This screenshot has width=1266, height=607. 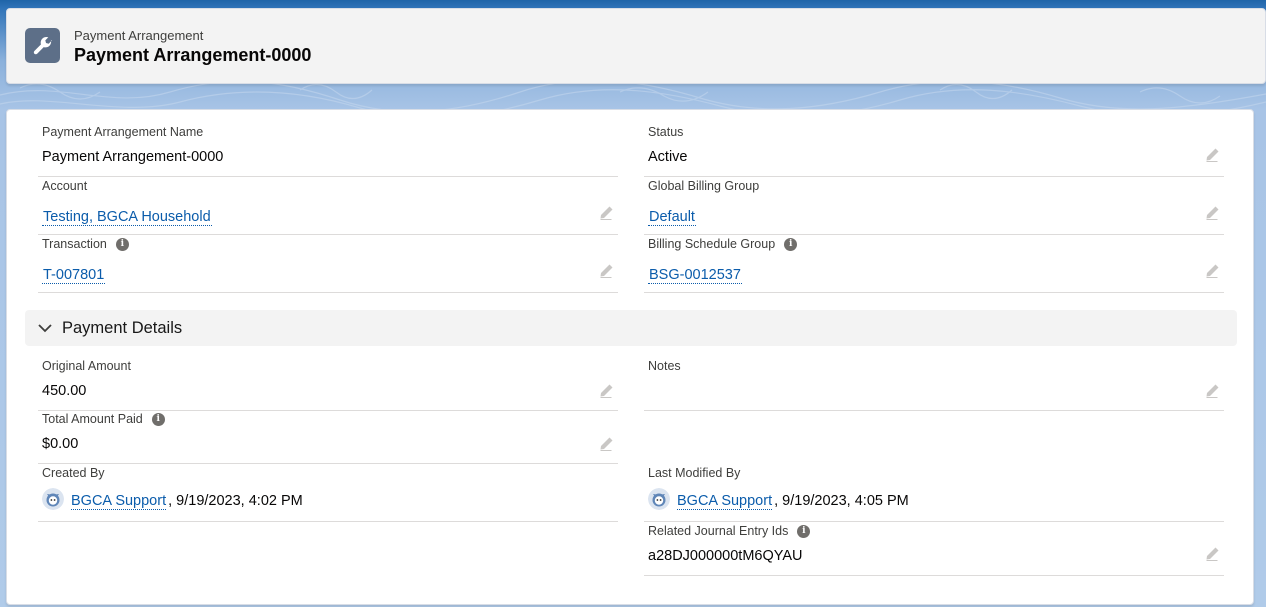 What do you see at coordinates (86, 366) in the screenshot?
I see `field-label: Original Amount` at bounding box center [86, 366].